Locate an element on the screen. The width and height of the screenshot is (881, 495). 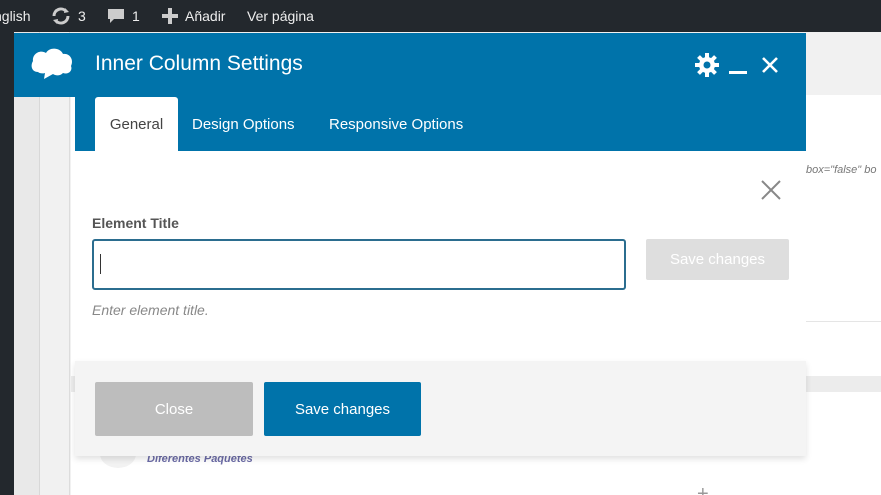
admin-sidebar is located at coordinates (7, 263).